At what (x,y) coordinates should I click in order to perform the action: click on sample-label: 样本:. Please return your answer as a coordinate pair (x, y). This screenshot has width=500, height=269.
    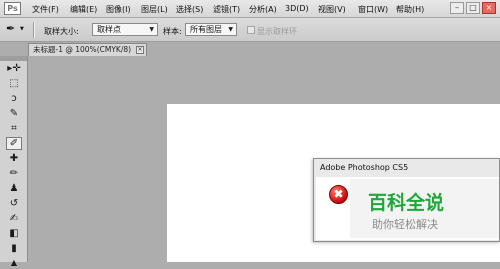
    Looking at the image, I should click on (172, 31).